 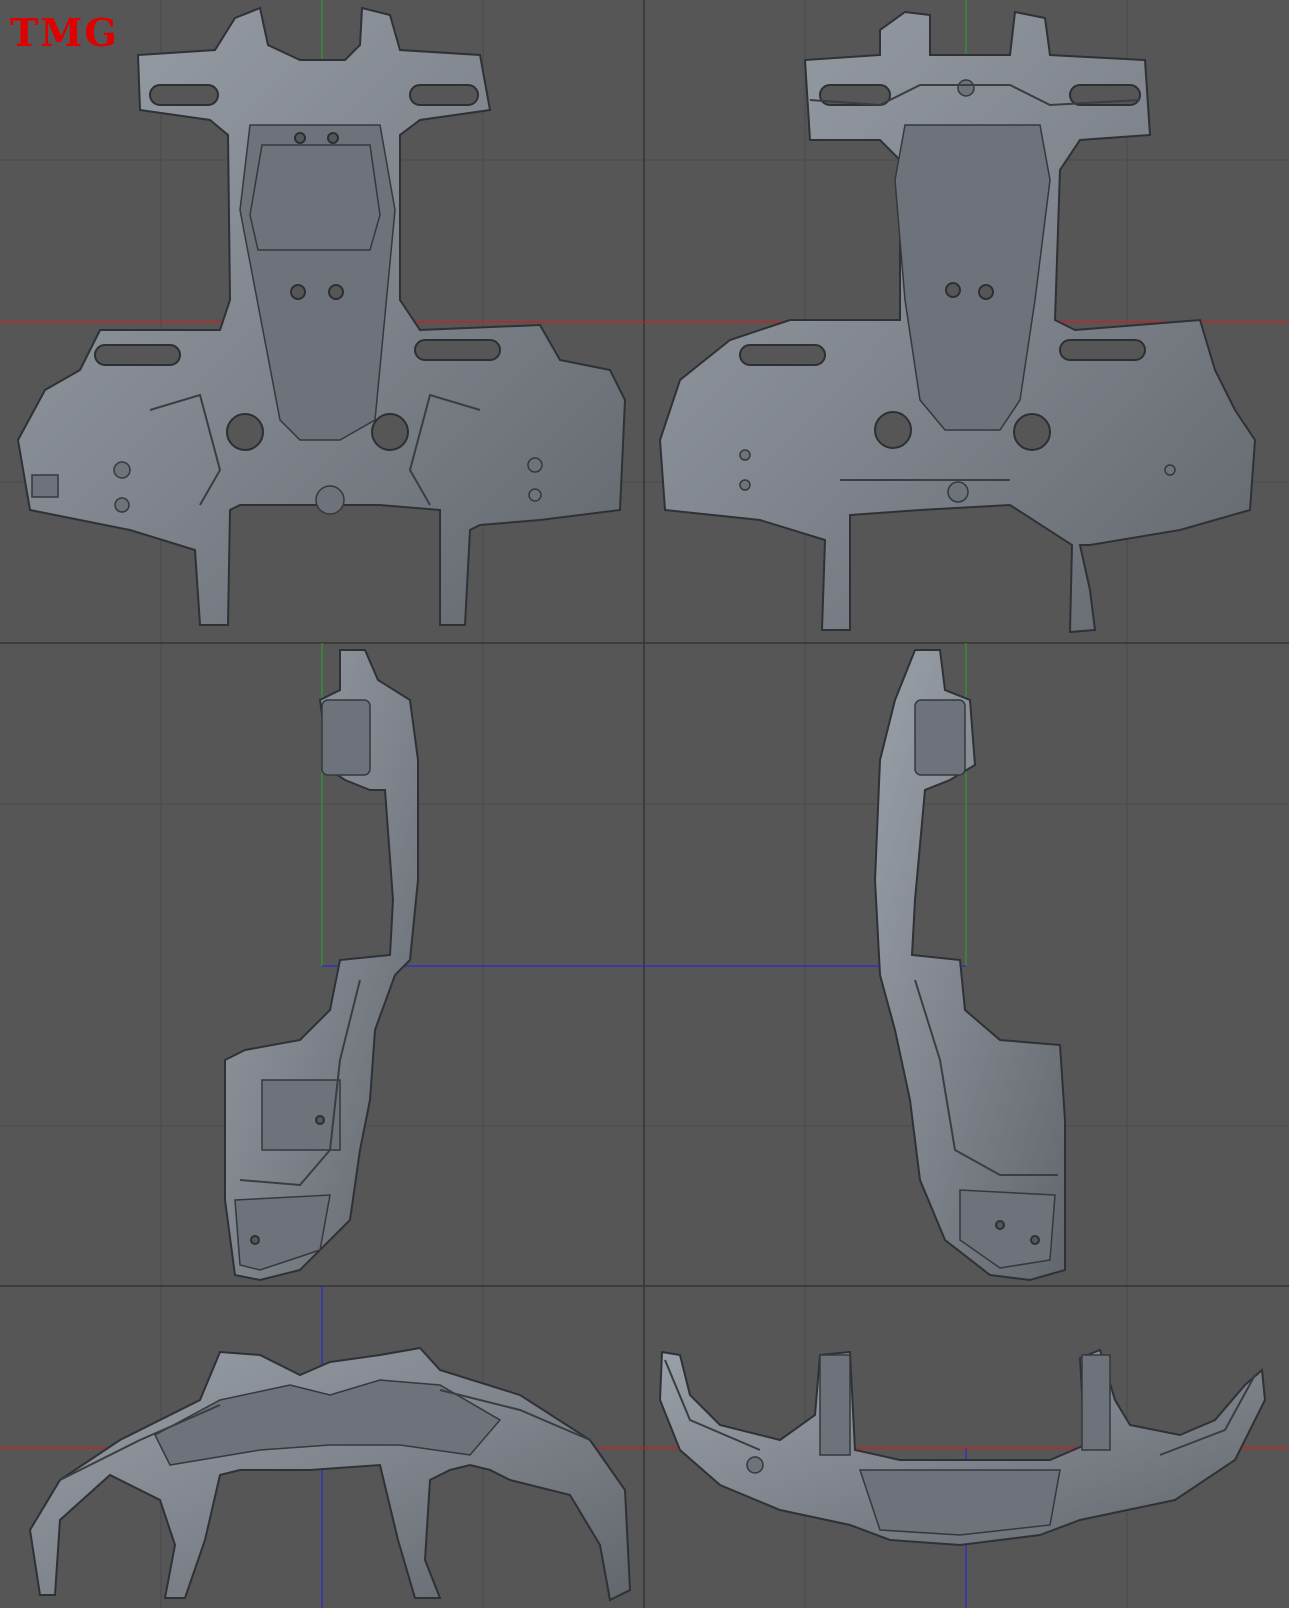 I want to click on brand-label: TMG, so click(x=64, y=32).